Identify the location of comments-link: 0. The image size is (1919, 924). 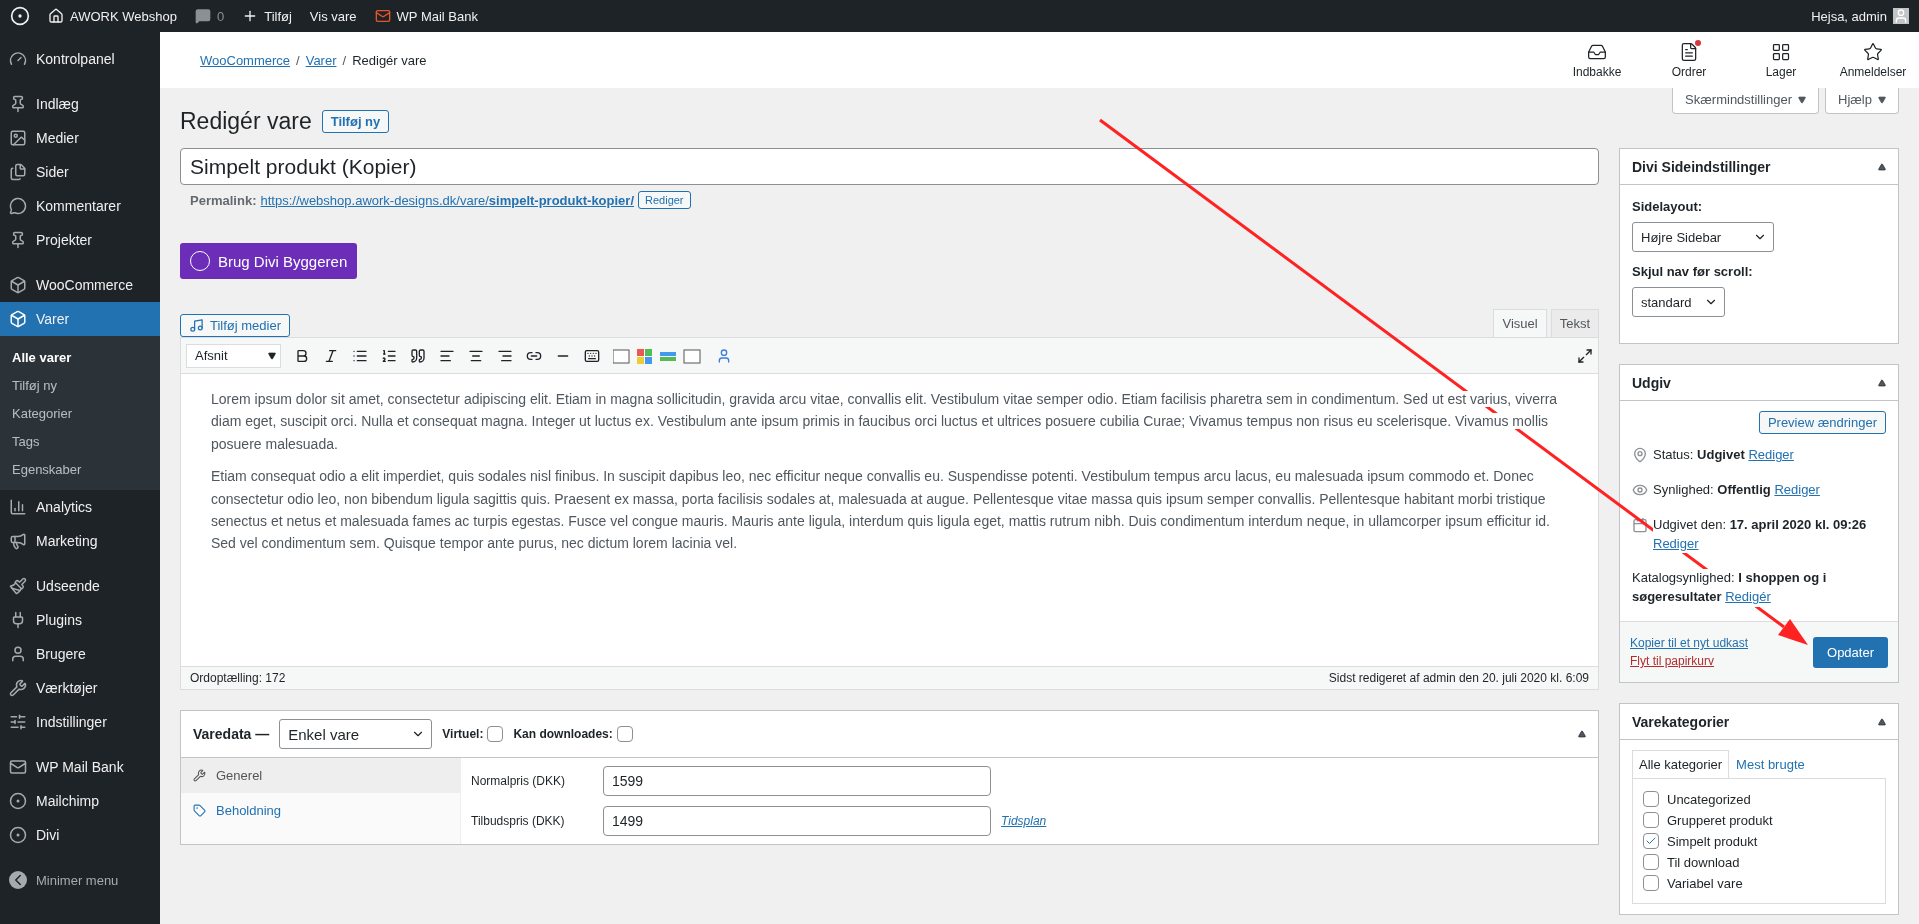
(209, 16).